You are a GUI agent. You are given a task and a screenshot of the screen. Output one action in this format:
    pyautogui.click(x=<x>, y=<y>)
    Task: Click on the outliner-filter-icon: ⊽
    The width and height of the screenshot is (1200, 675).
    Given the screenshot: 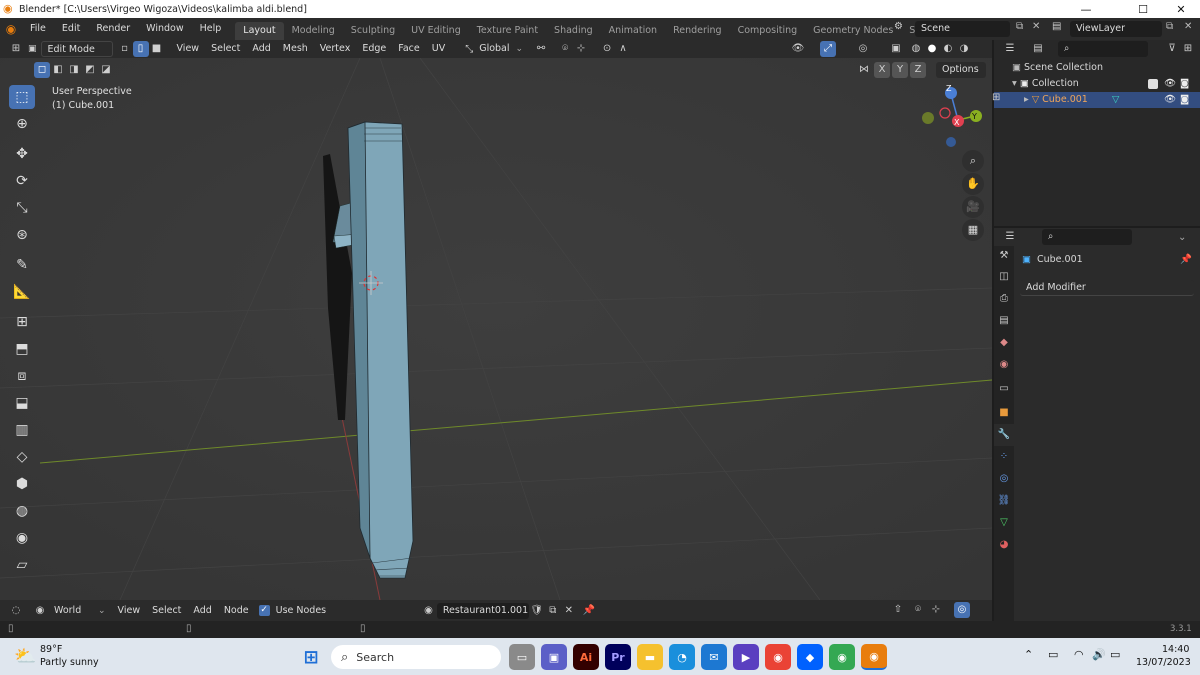 What is the action you would take?
    pyautogui.click(x=1172, y=49)
    